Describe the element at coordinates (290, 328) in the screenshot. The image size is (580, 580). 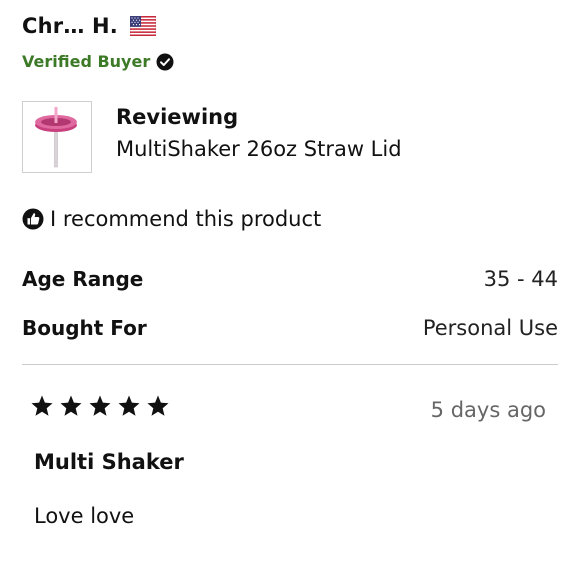
I see `attribute-bought-for: Bought For Personal Use` at that location.